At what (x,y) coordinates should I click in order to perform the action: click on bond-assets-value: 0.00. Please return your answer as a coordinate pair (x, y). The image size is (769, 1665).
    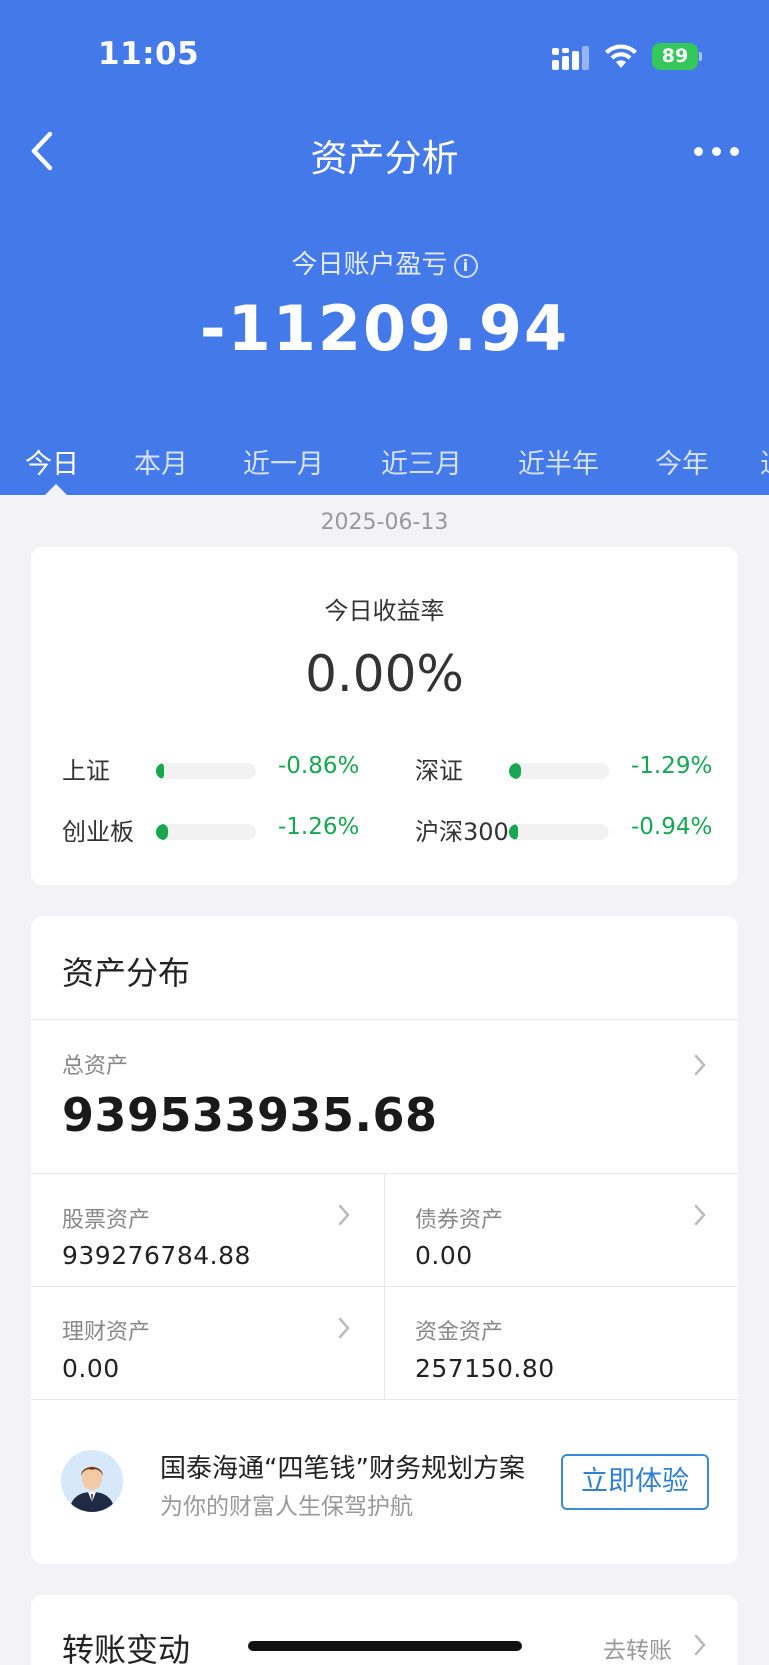
    Looking at the image, I should click on (444, 1255).